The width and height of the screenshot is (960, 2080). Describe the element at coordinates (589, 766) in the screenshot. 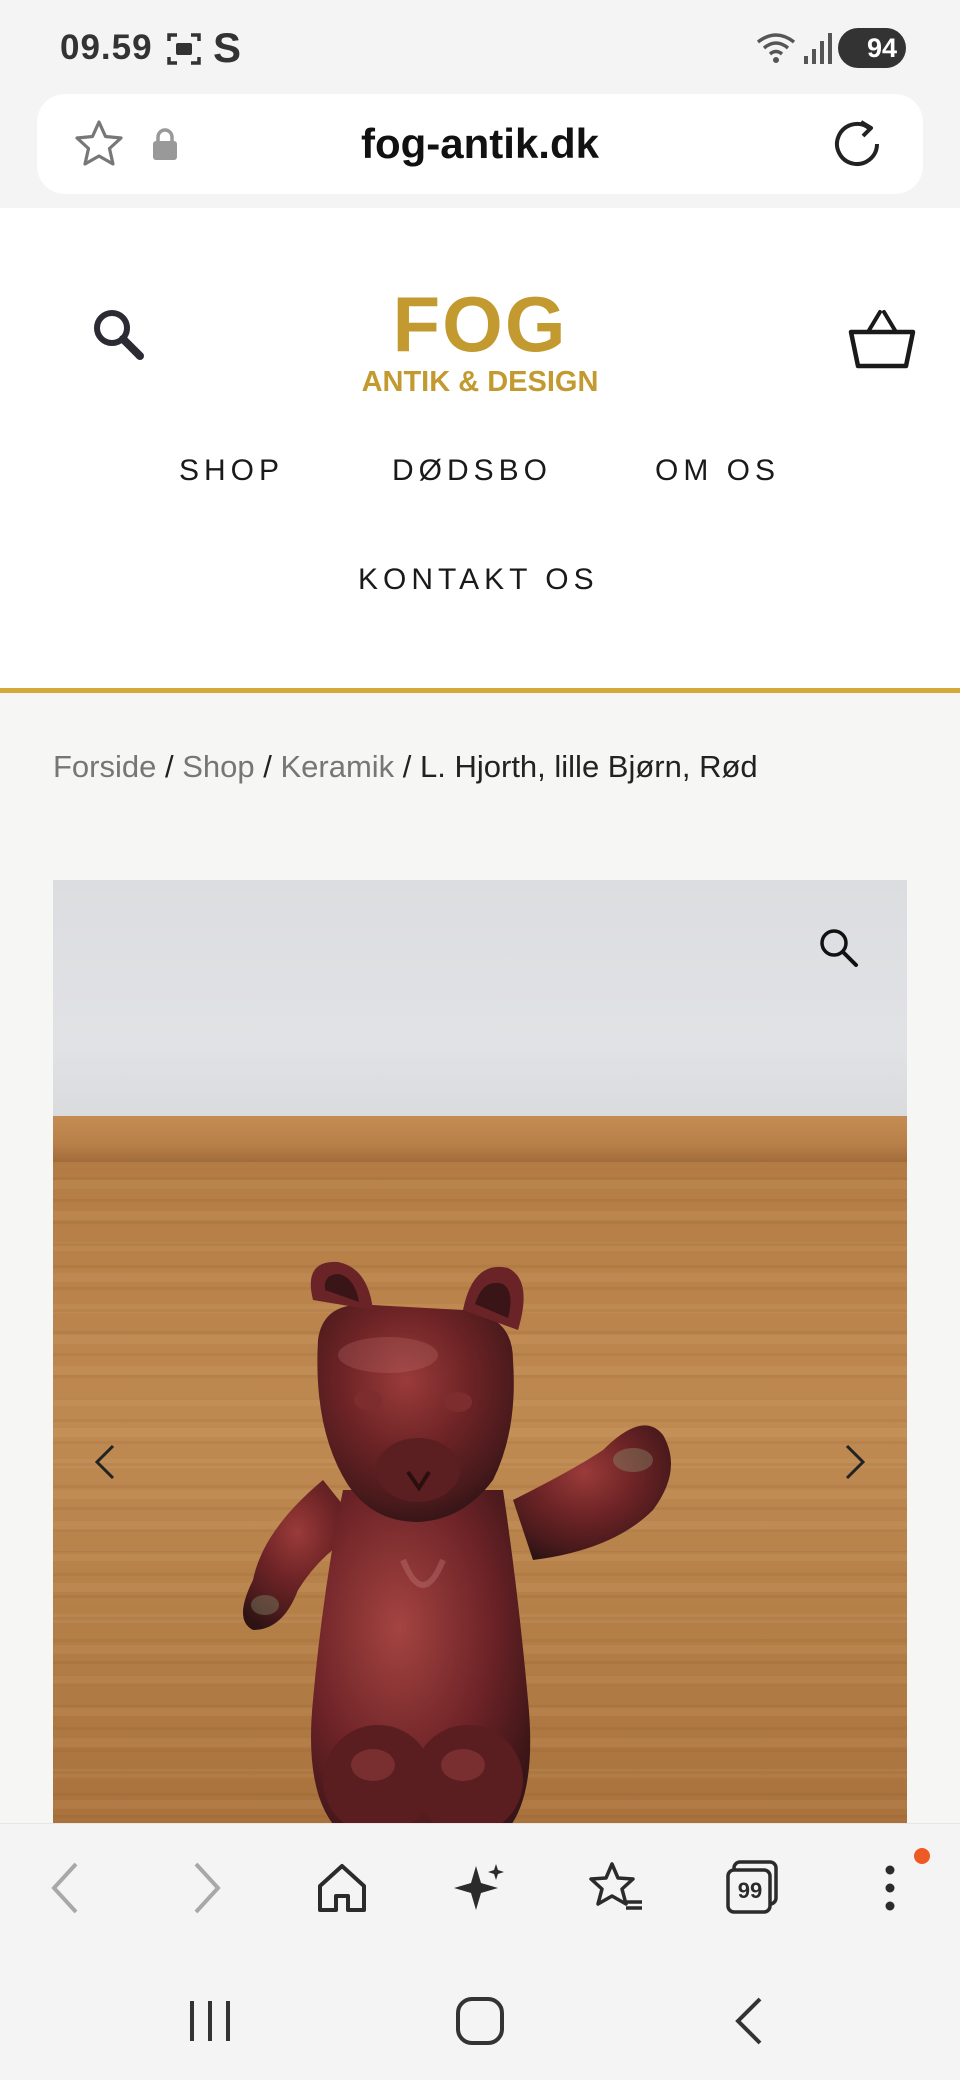

I see `breadcrumb-current: L. Hjorth, lille Bjørn, Rød` at that location.